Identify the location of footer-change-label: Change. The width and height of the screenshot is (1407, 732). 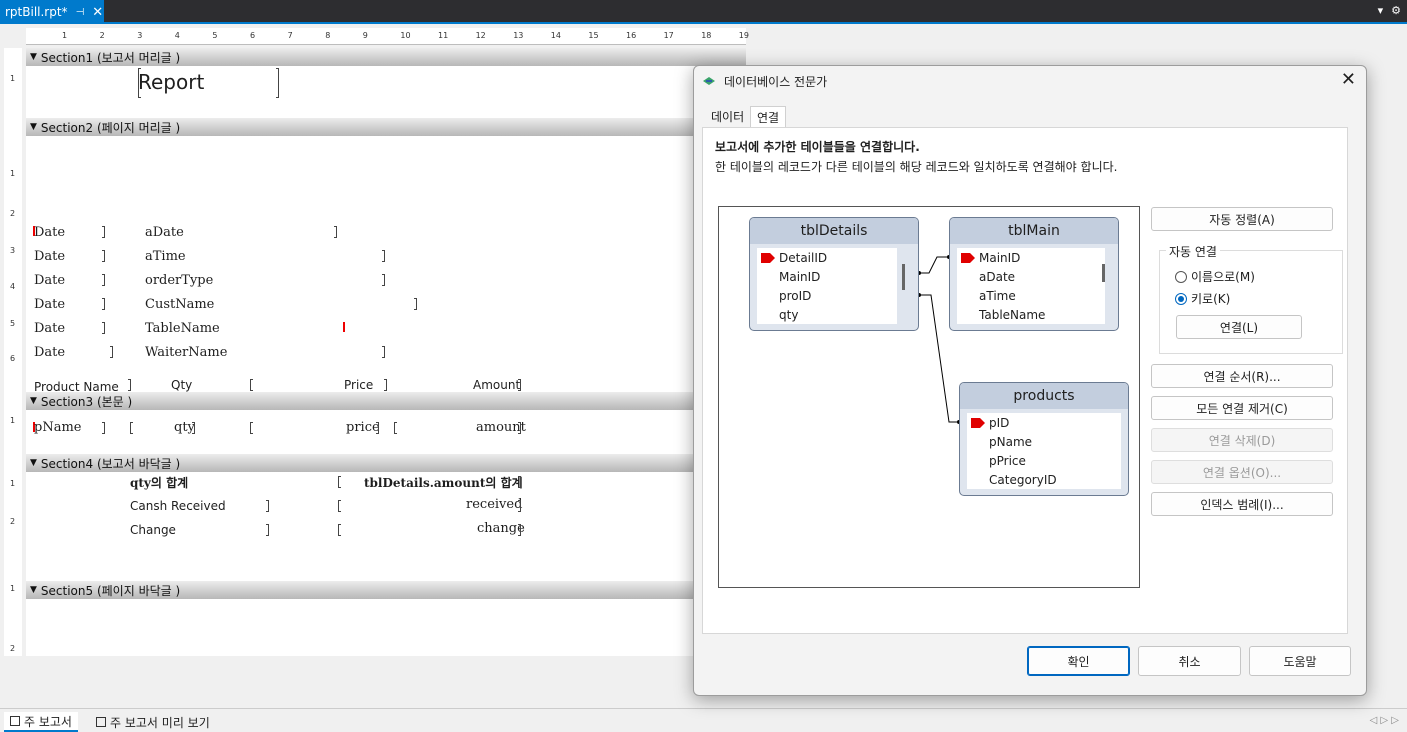
(153, 530).